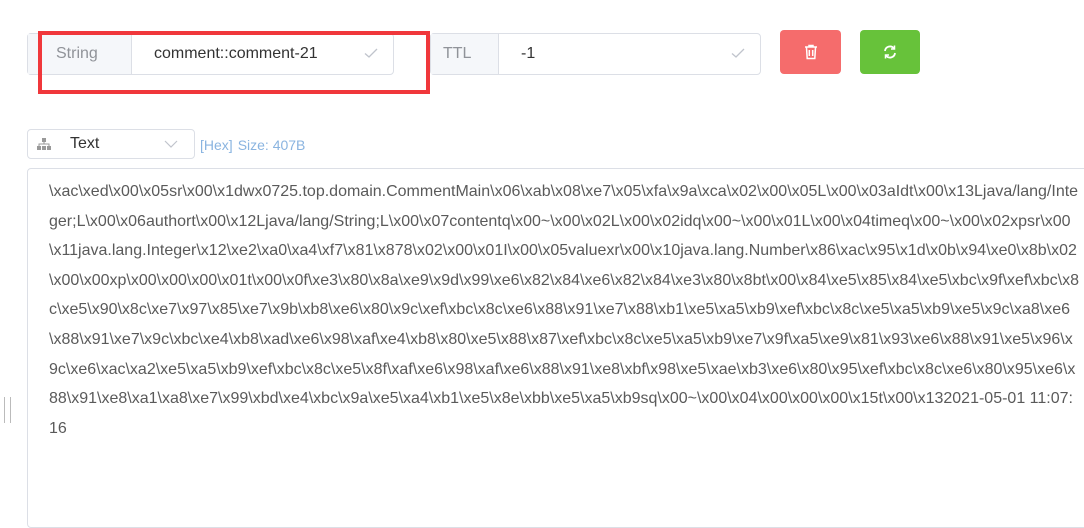  I want to click on ttl-input-group: TTL -1, so click(595, 54).